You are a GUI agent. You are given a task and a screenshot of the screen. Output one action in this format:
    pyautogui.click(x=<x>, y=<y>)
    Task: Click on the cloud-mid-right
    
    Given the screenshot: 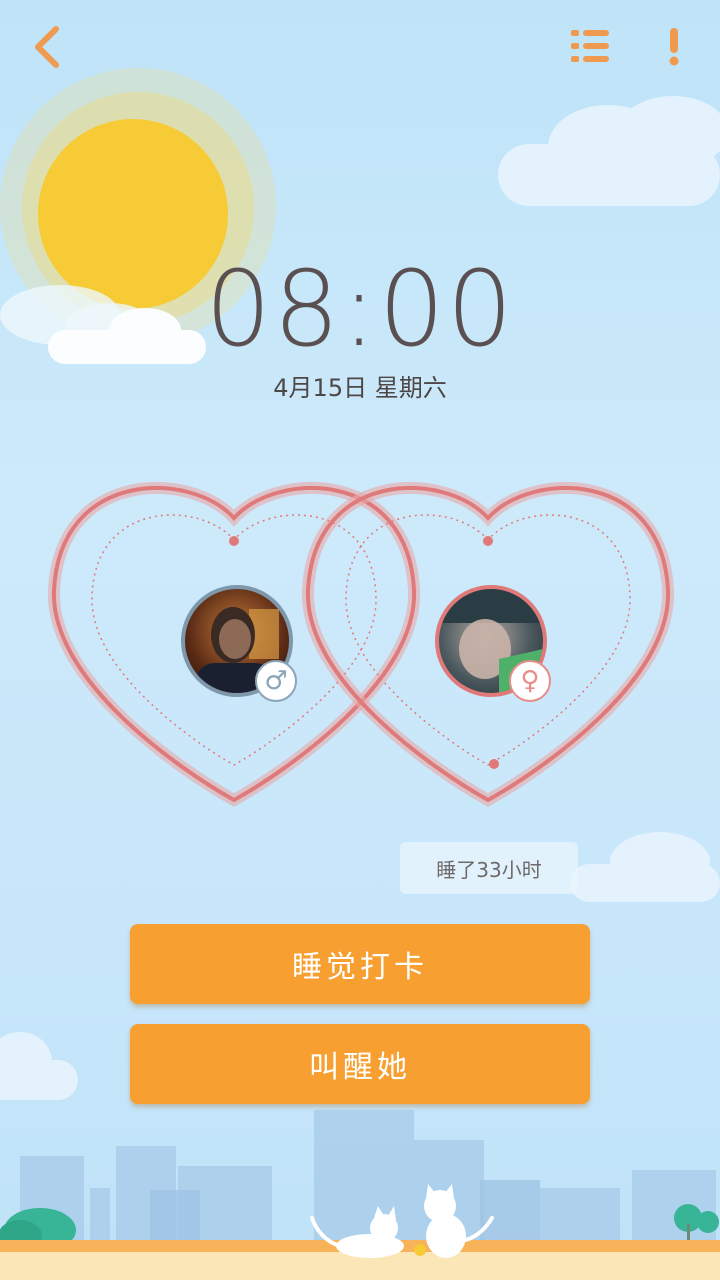 What is the action you would take?
    pyautogui.click(x=645, y=866)
    